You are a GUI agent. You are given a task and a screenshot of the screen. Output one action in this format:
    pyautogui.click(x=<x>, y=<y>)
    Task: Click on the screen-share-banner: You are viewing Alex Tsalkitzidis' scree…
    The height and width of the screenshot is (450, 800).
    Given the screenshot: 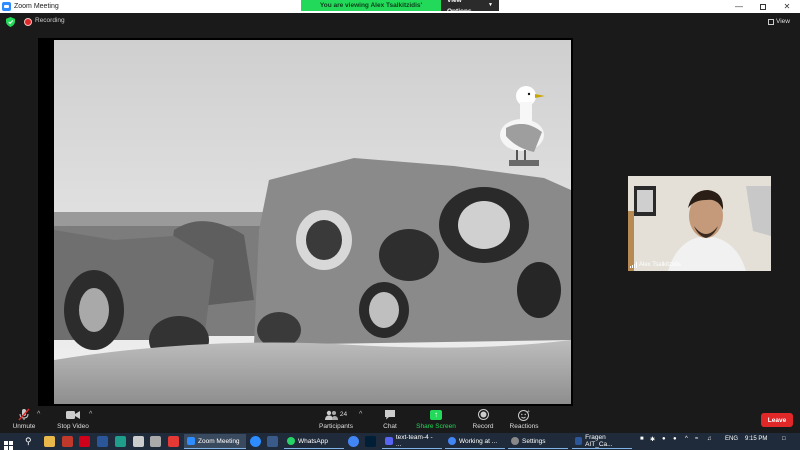 What is the action you would take?
    pyautogui.click(x=400, y=10)
    